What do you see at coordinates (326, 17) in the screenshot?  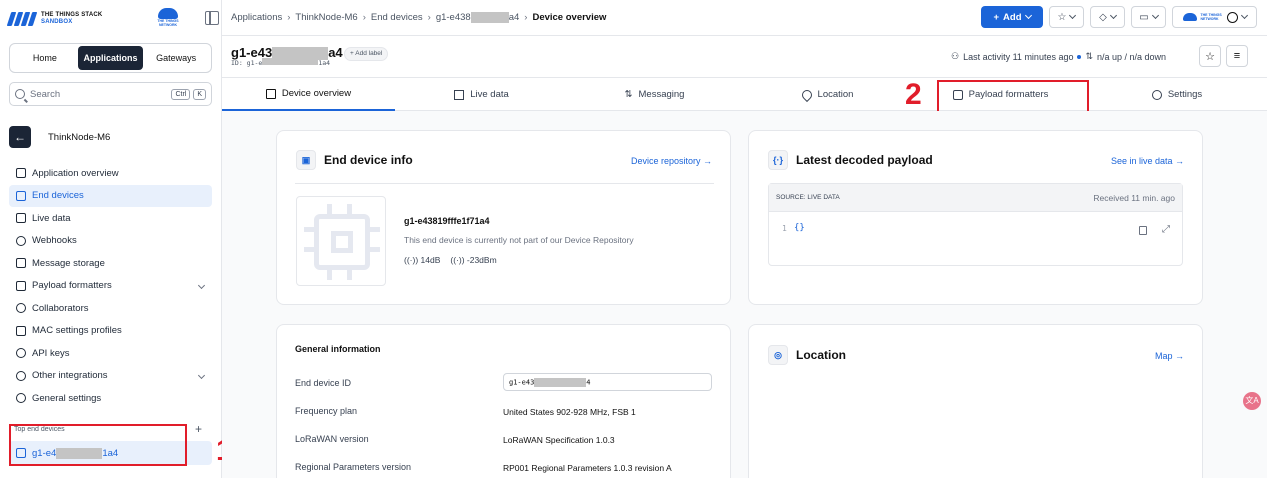 I see `breadcrumb-app: ThinkNode-M6` at bounding box center [326, 17].